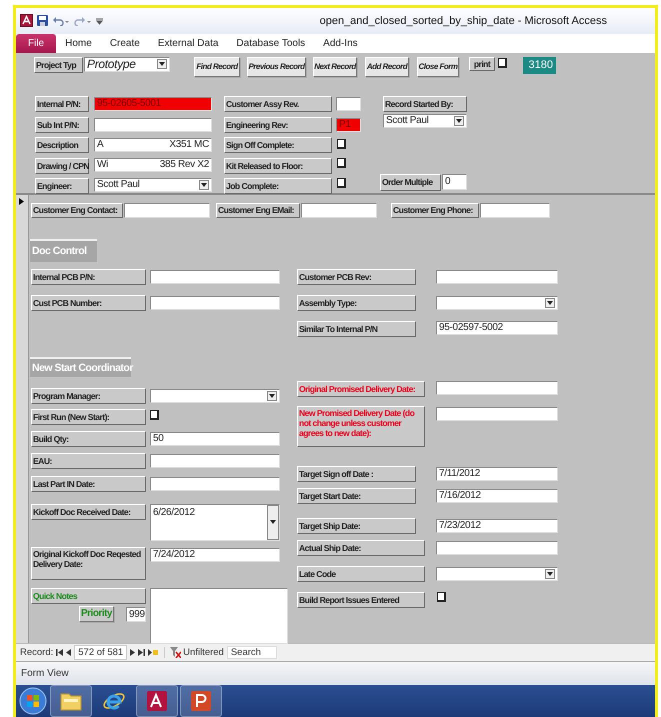 This screenshot has height=717, width=661. Describe the element at coordinates (278, 186) in the screenshot. I see `field-label: Job Complete:` at that location.